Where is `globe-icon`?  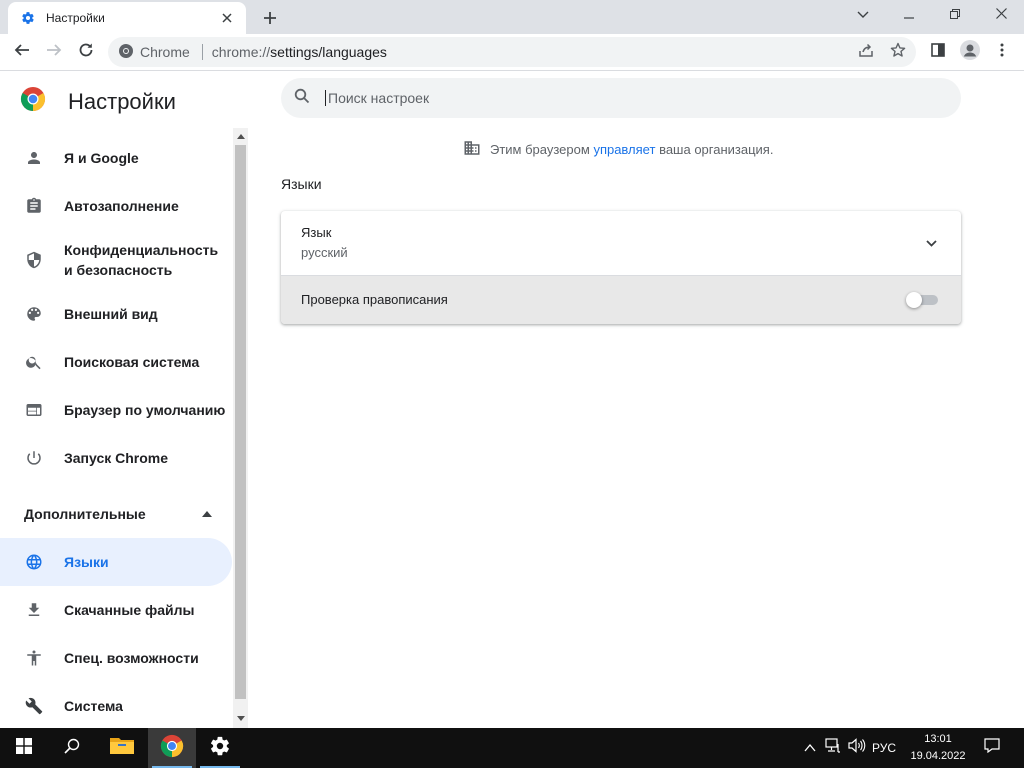
globe-icon is located at coordinates (34, 562).